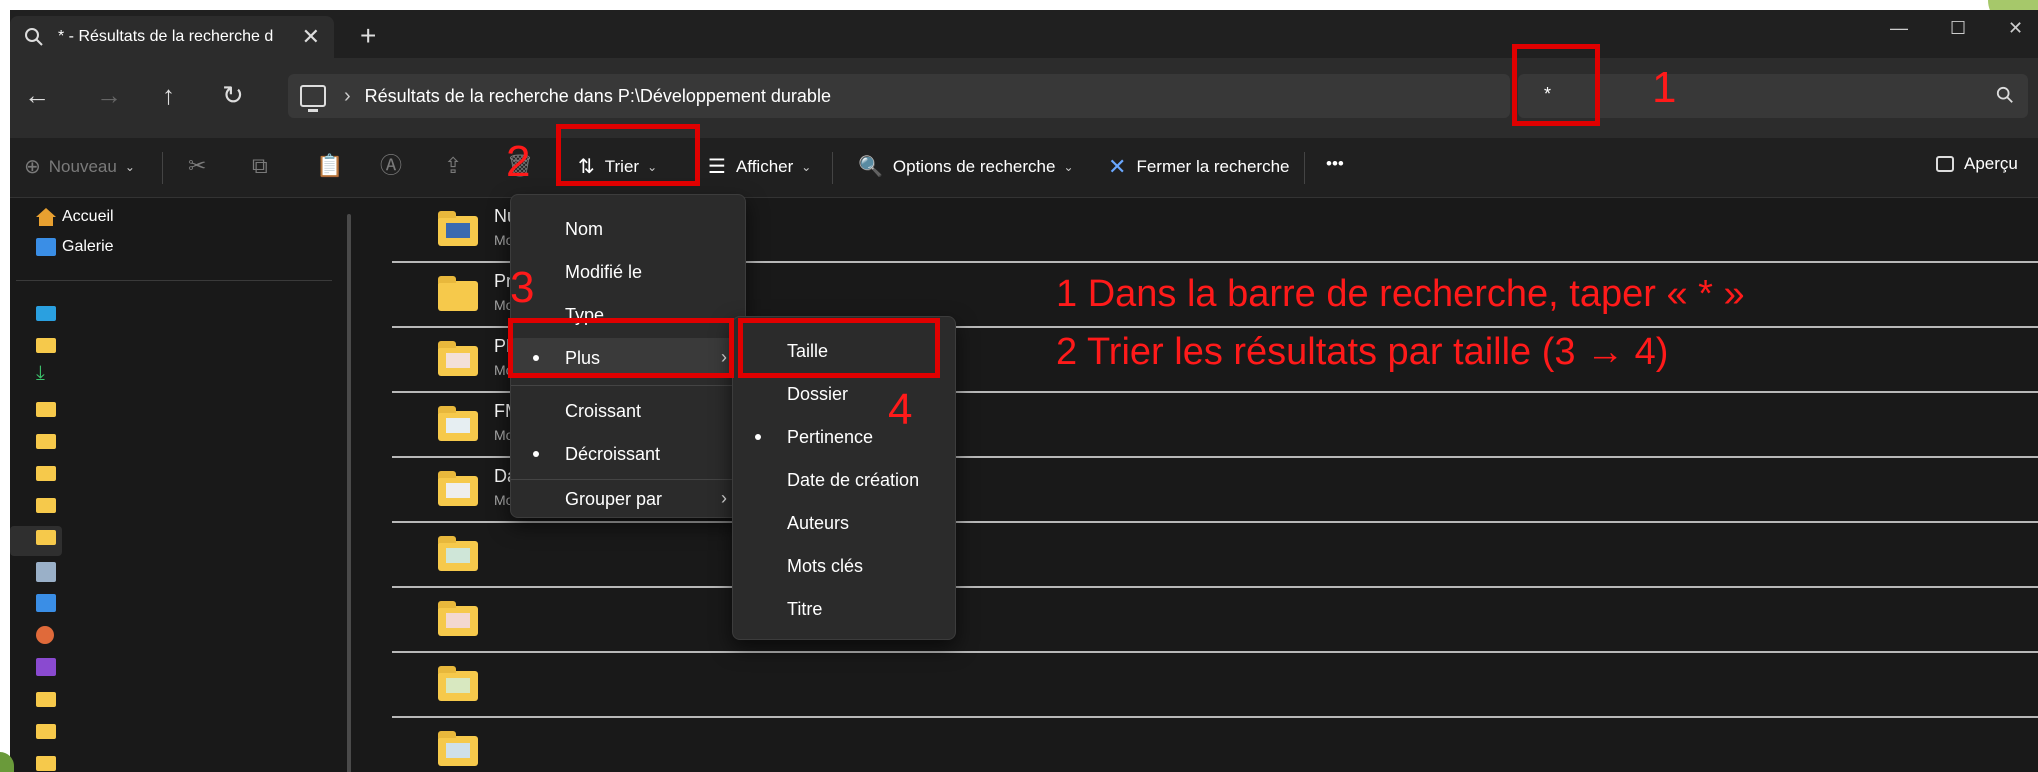 This screenshot has height=772, width=2038. What do you see at coordinates (844, 609) in the screenshot?
I see `menu-item-titre: Titre` at bounding box center [844, 609].